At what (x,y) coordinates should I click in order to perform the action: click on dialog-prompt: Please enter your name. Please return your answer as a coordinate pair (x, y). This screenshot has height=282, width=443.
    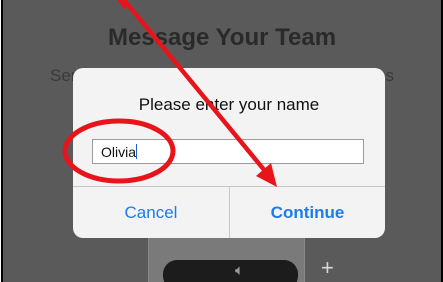
    Looking at the image, I should click on (229, 104).